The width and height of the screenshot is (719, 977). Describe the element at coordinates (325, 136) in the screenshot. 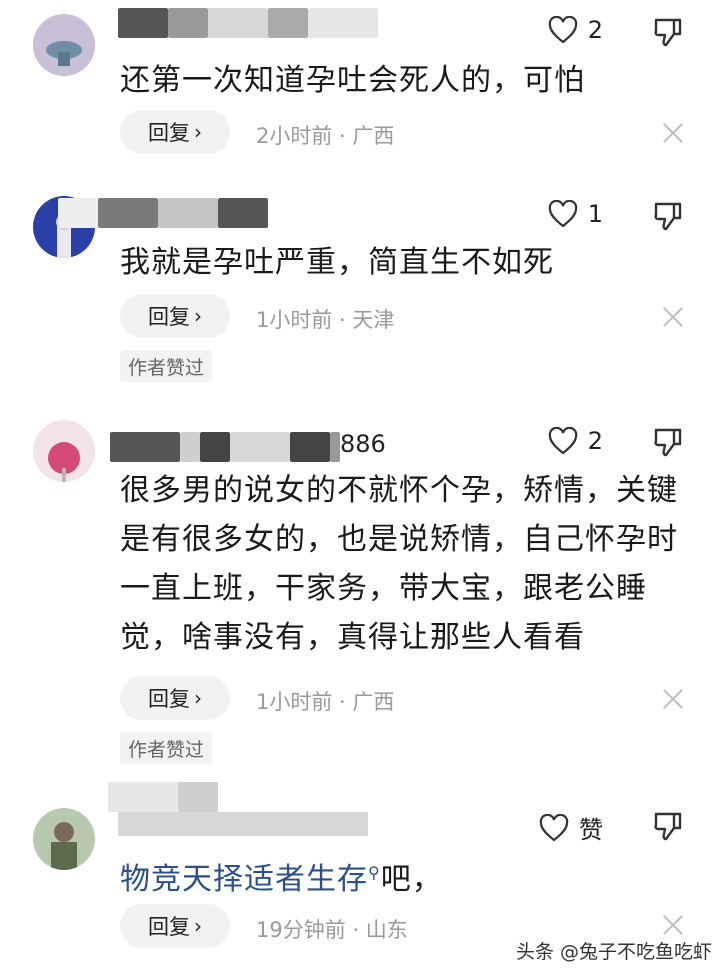

I see `comment-meta: 2小时前 · 广西` at that location.